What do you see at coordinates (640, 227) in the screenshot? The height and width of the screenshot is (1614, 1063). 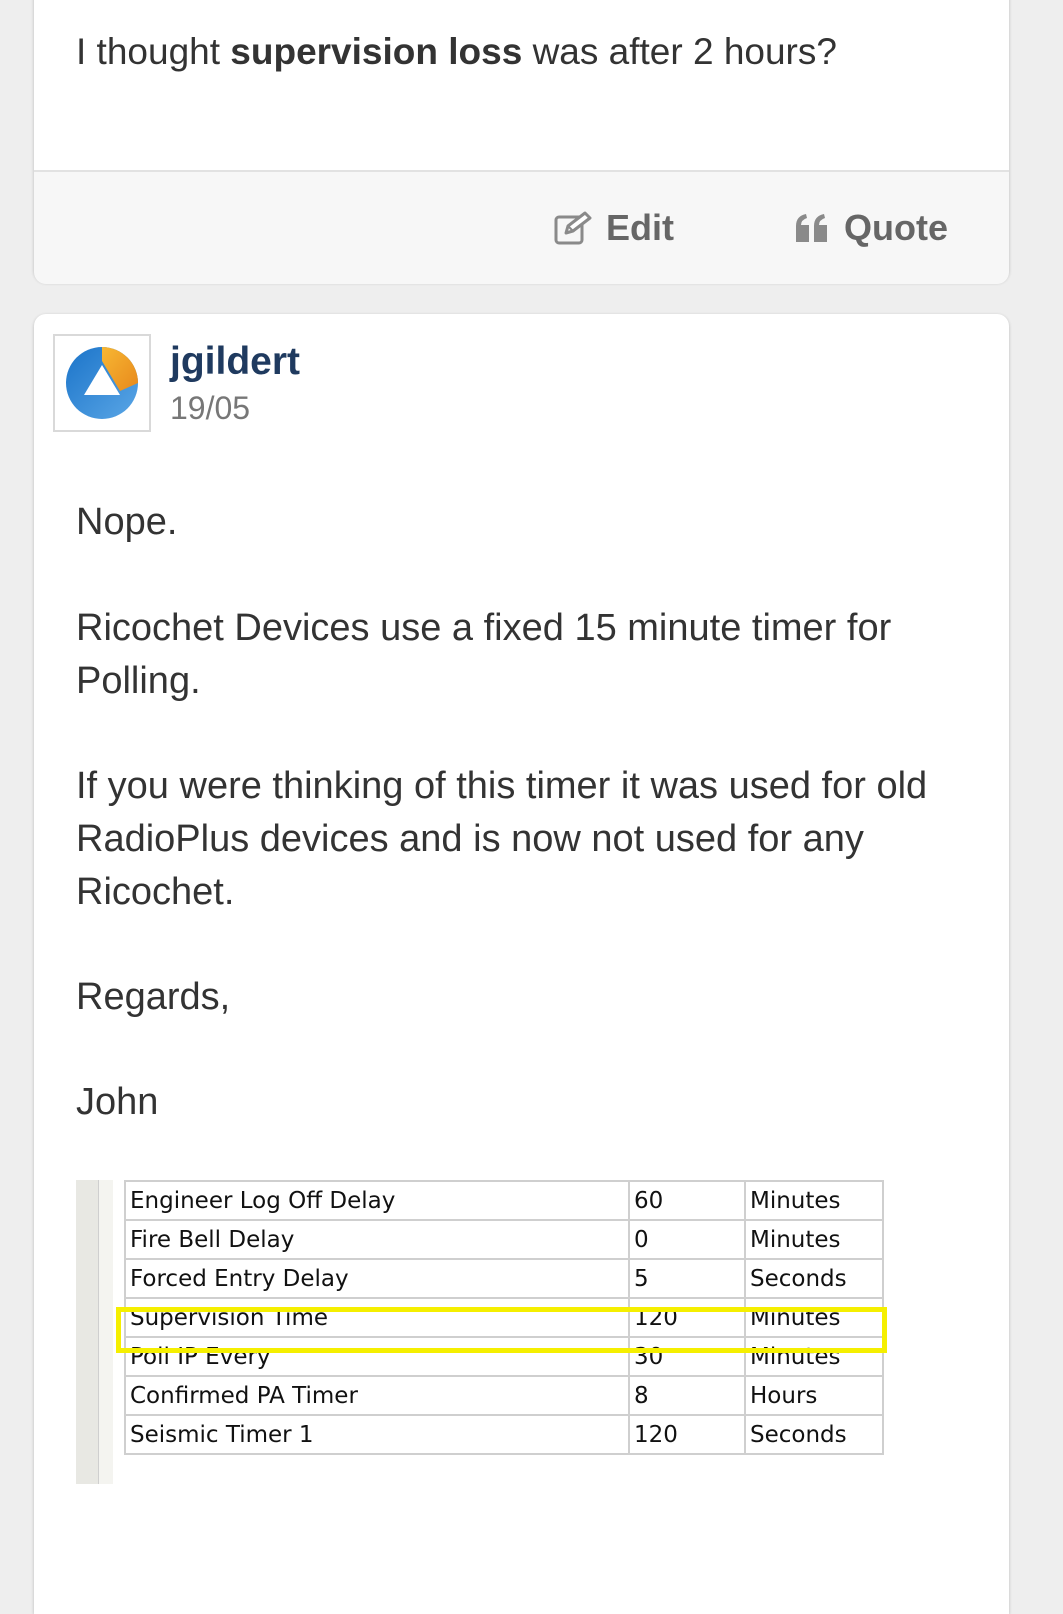 I see `edit-label: Edit` at bounding box center [640, 227].